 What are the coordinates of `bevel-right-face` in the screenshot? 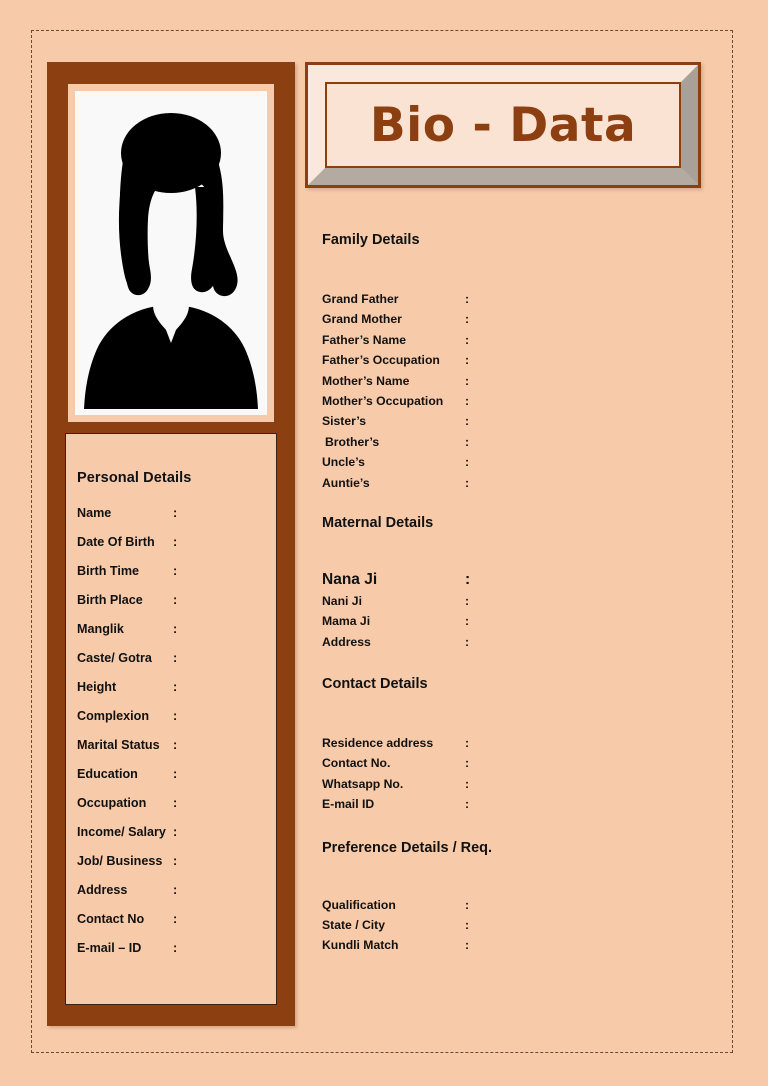 It's located at (689, 125).